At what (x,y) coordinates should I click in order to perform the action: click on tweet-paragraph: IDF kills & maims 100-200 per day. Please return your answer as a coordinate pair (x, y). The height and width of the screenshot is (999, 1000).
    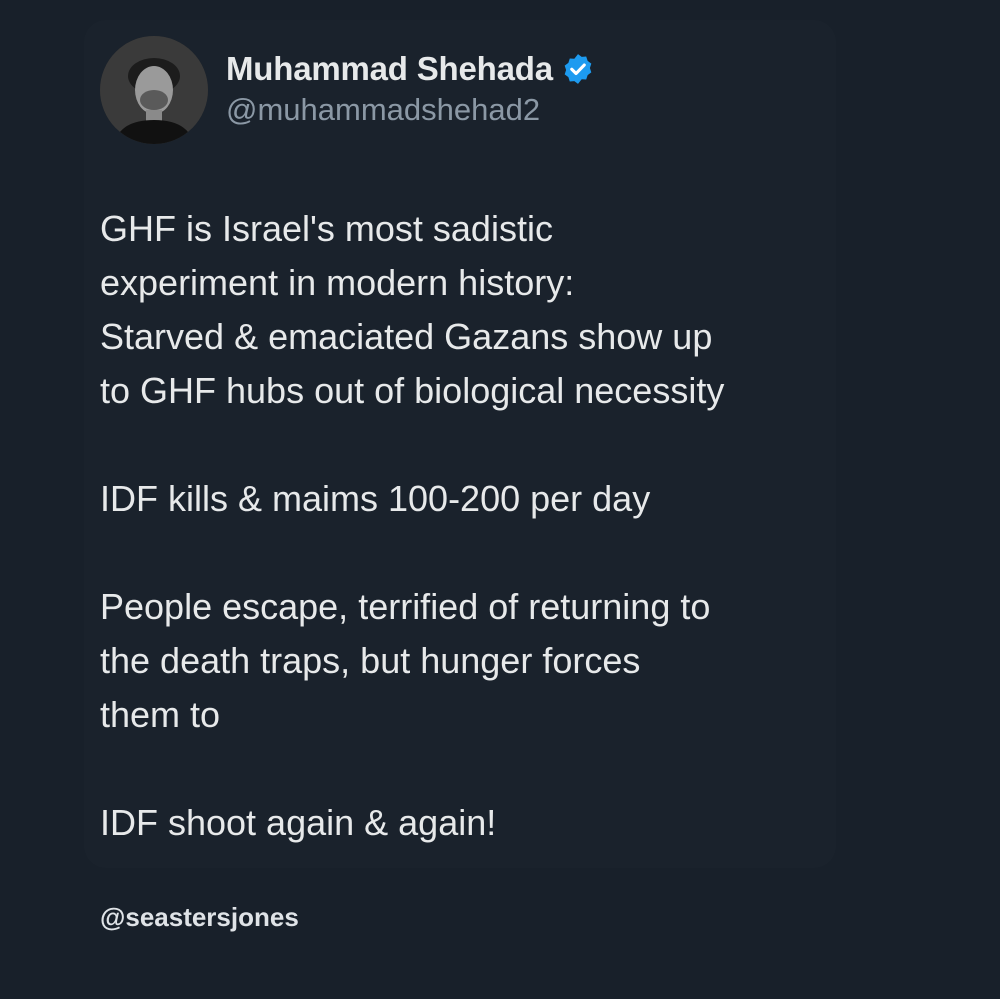
    Looking at the image, I should click on (375, 498).